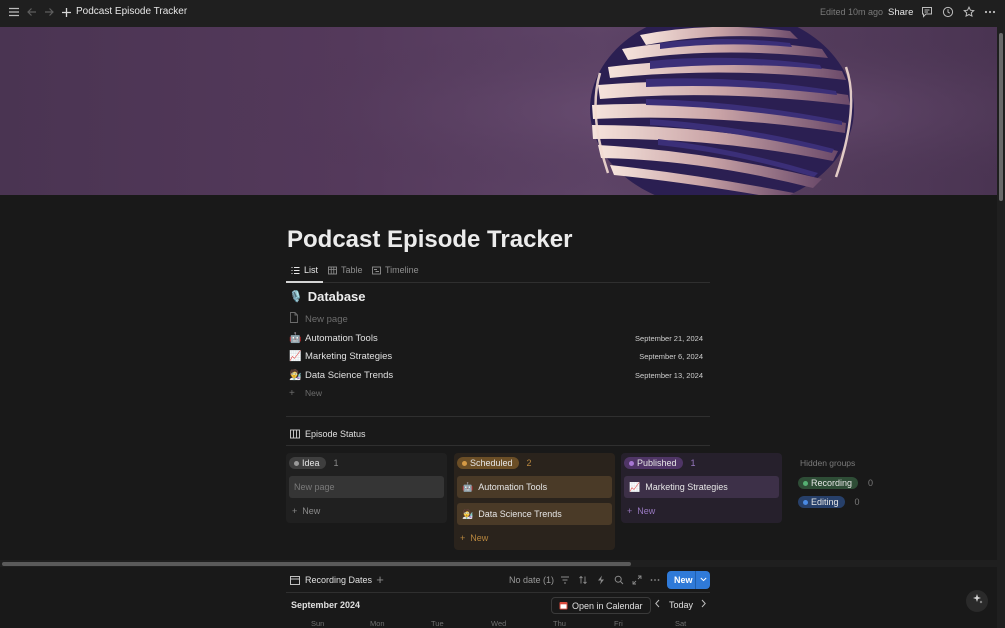  What do you see at coordinates (295, 434) in the screenshot?
I see `board-icon` at bounding box center [295, 434].